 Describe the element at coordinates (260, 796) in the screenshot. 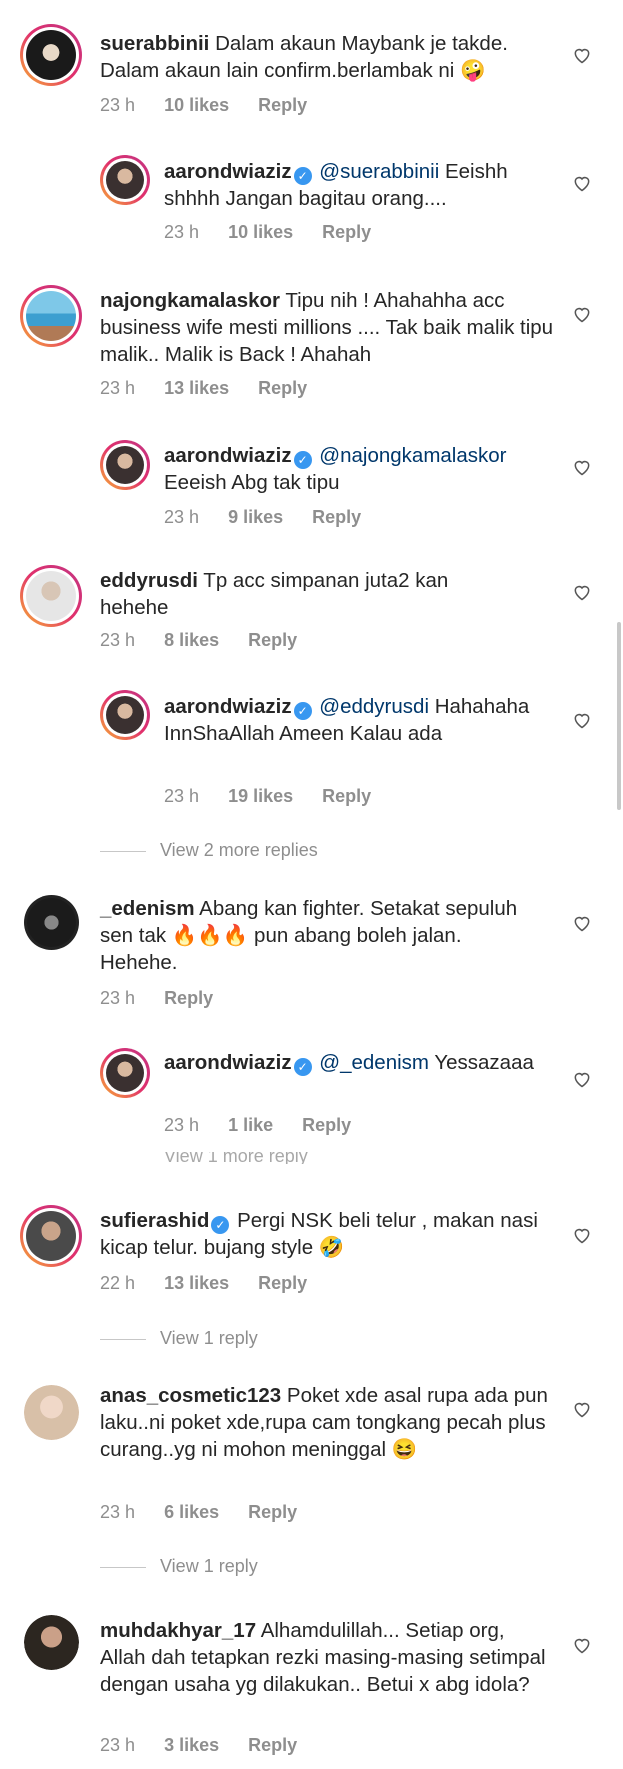

I see `comment-likes: 19 likes` at that location.